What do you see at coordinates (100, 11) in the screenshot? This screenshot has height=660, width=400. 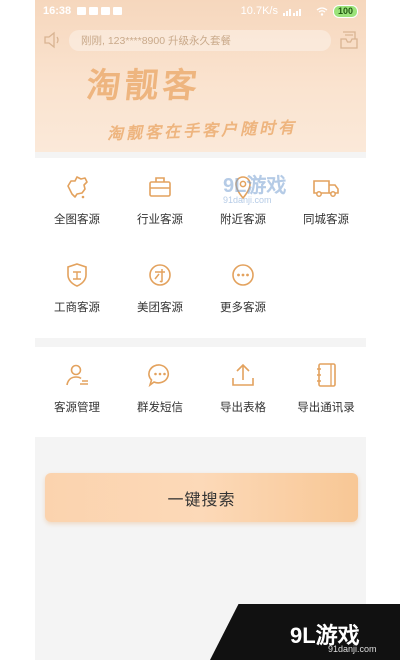 I see `notification-icons` at bounding box center [100, 11].